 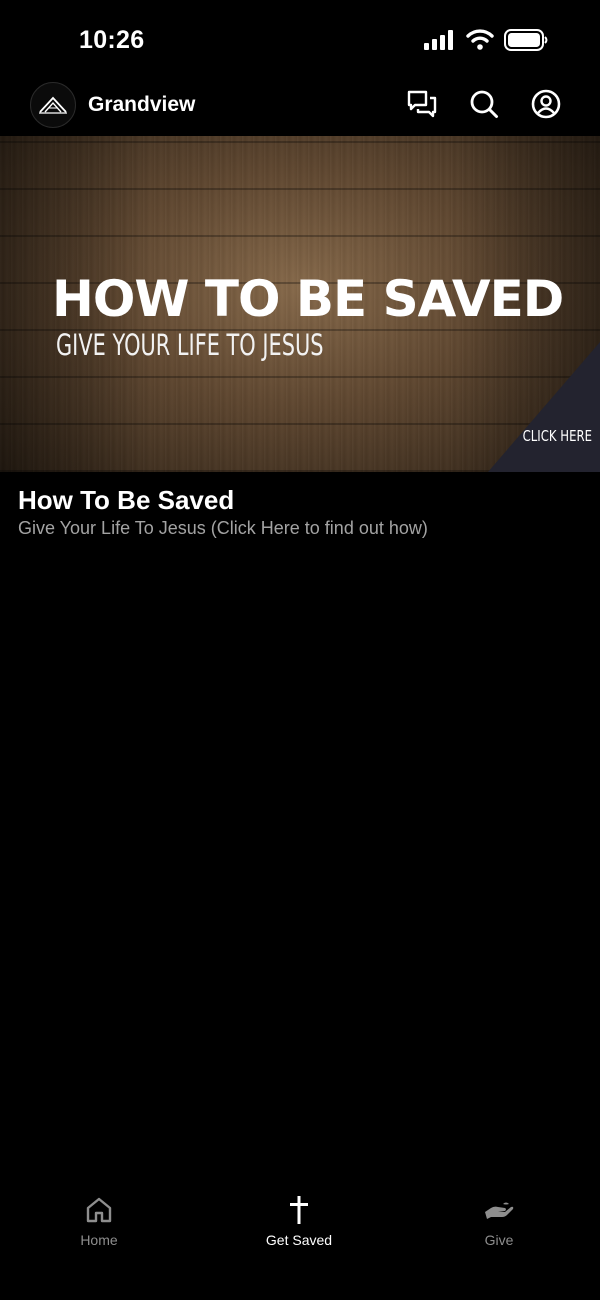 I want to click on mountain-logo-icon, so click(x=53, y=105).